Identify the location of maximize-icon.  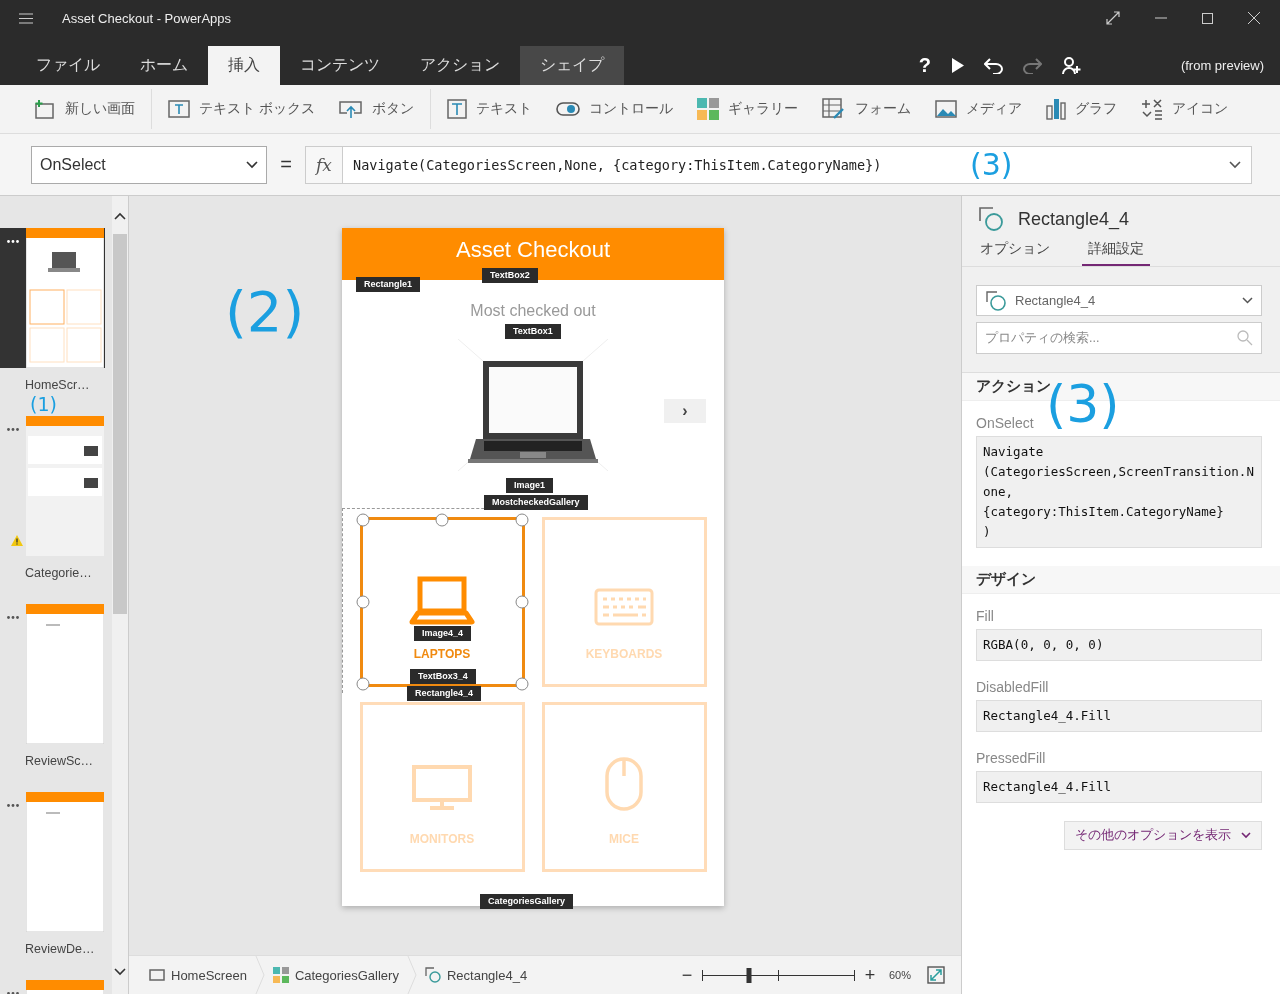
(1207, 18).